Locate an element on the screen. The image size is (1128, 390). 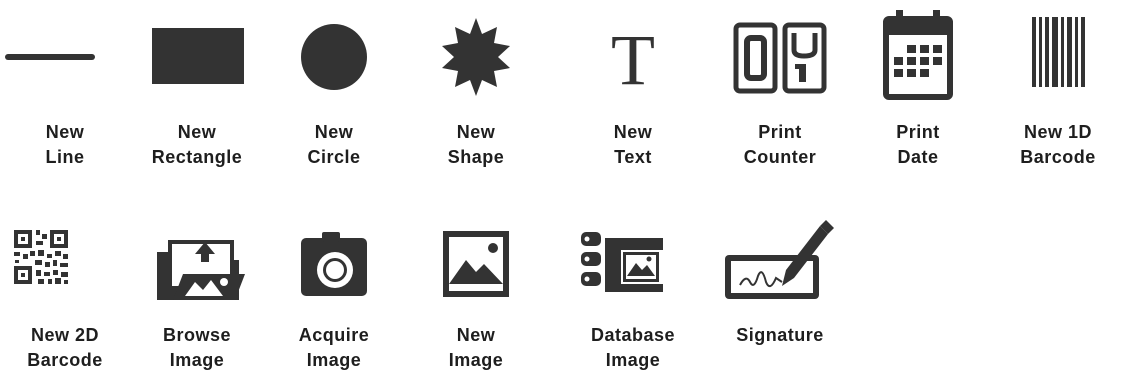
new-image-label: New Image is located at coordinates (476, 347).